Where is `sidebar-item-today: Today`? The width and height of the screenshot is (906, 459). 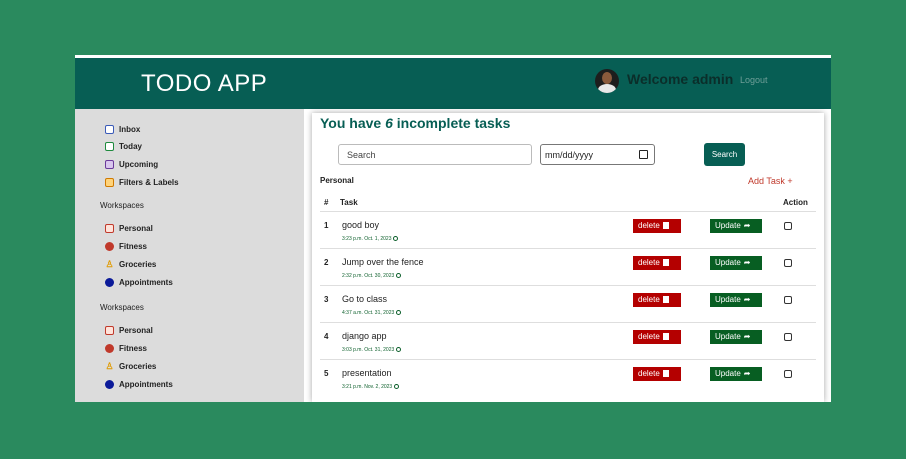
sidebar-item-today: Today is located at coordinates (123, 146).